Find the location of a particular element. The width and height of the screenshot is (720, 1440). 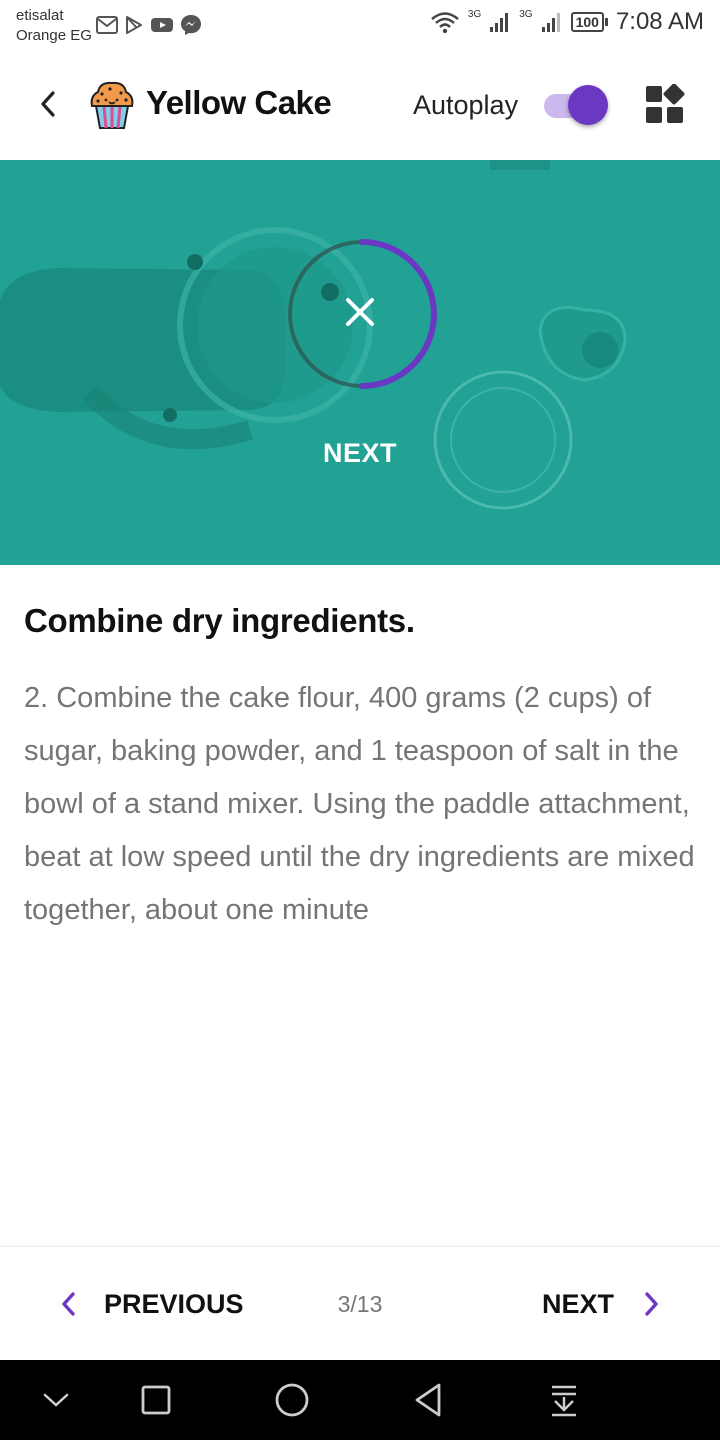

app-bar: Yellow Cake Autoplay is located at coordinates (360, 106).